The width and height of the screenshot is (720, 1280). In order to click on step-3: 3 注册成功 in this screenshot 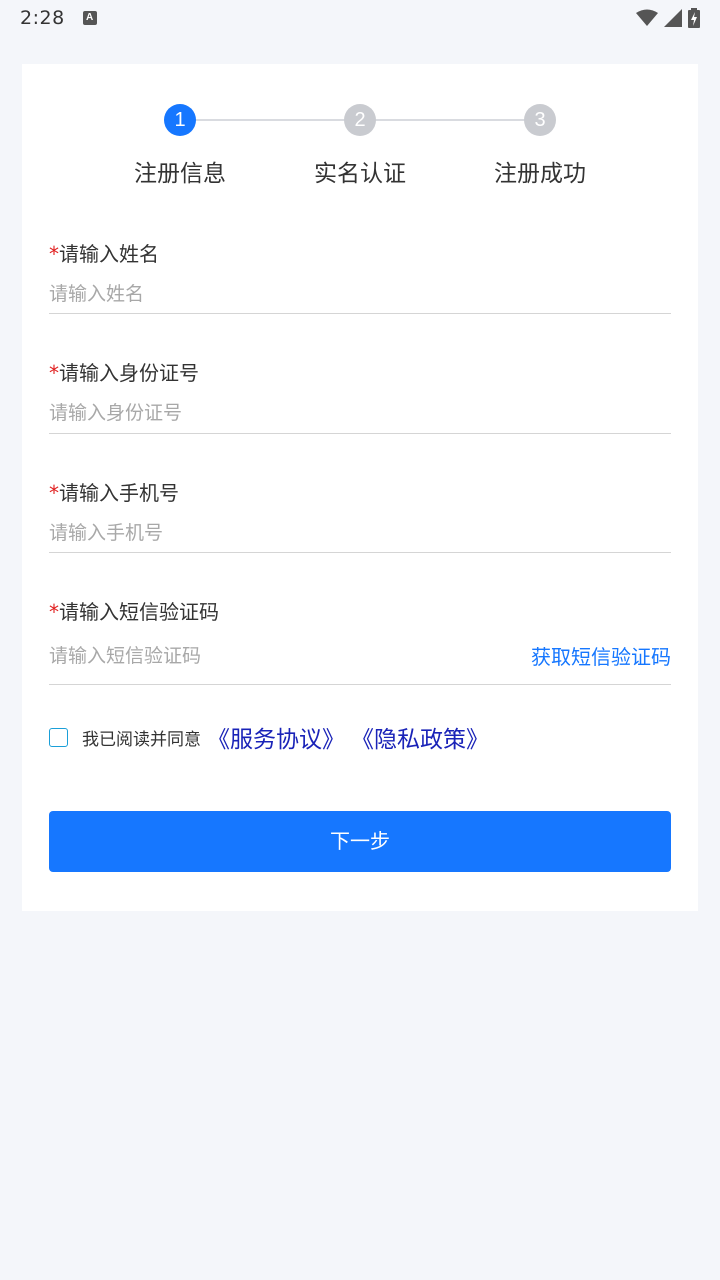, I will do `click(540, 146)`.